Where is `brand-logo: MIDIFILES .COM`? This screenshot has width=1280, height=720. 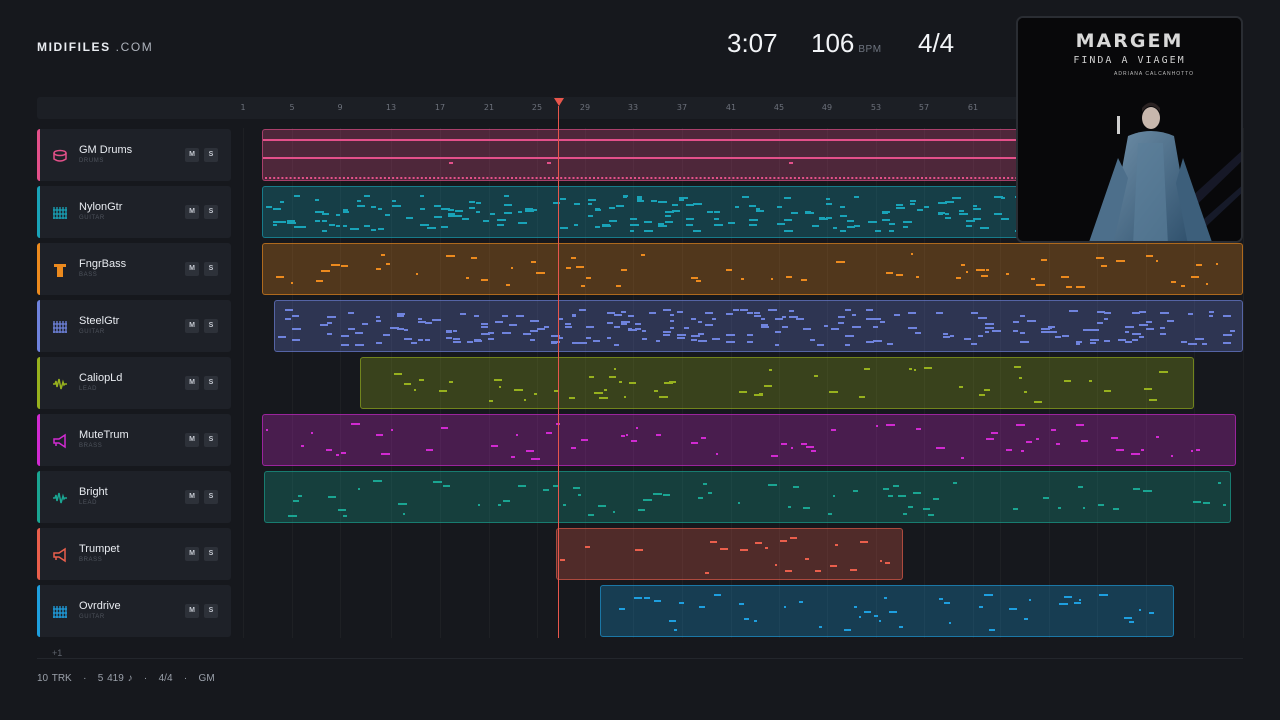
brand-logo: MIDIFILES .COM is located at coordinates (95, 47).